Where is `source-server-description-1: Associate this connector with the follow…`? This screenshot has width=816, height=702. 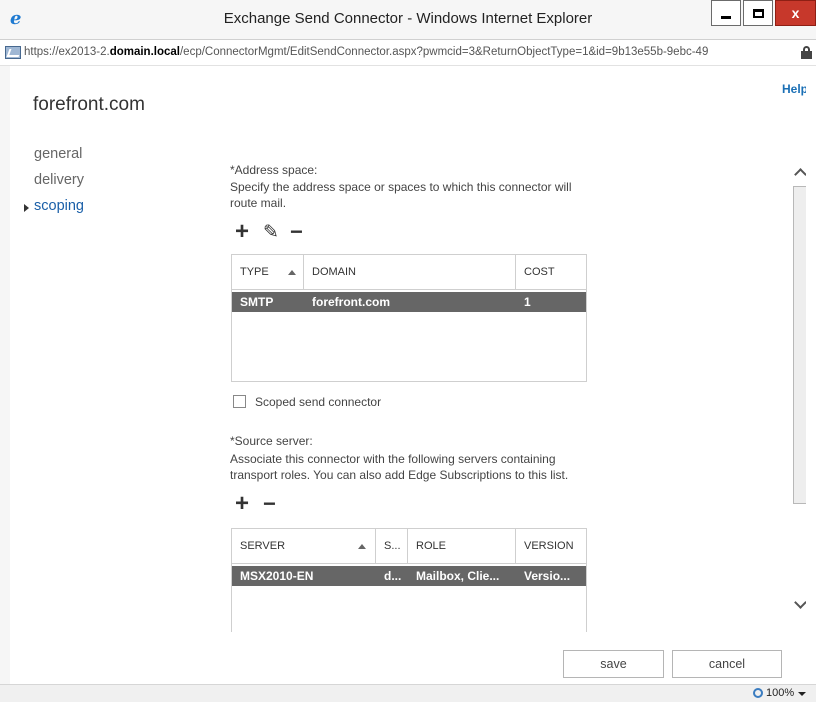
source-server-description-1: Associate this connector with the follow… is located at coordinates (393, 459).